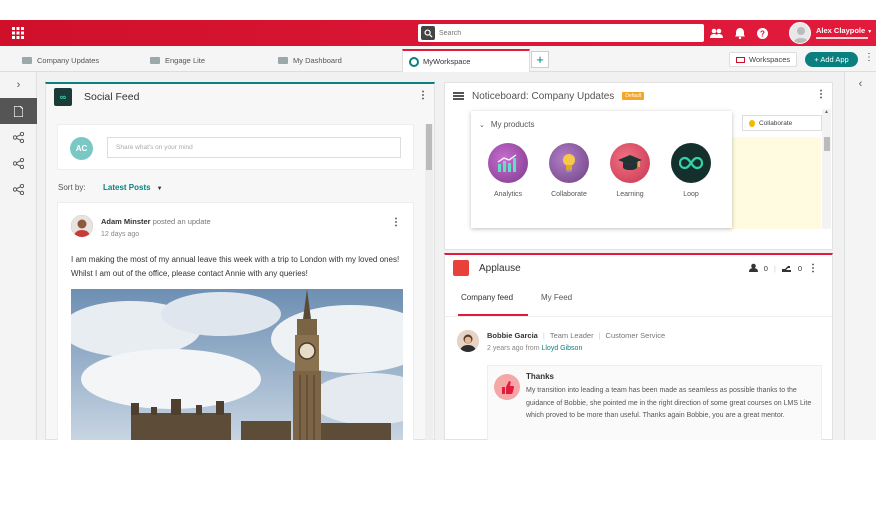  I want to click on user-name-label: Alex Claypole, so click(841, 30).